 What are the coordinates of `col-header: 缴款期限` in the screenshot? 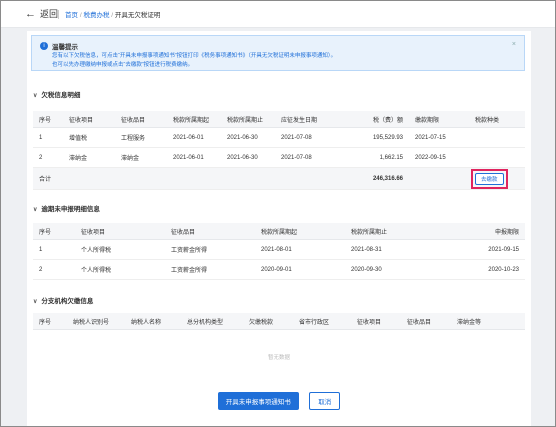 It's located at (439, 119).